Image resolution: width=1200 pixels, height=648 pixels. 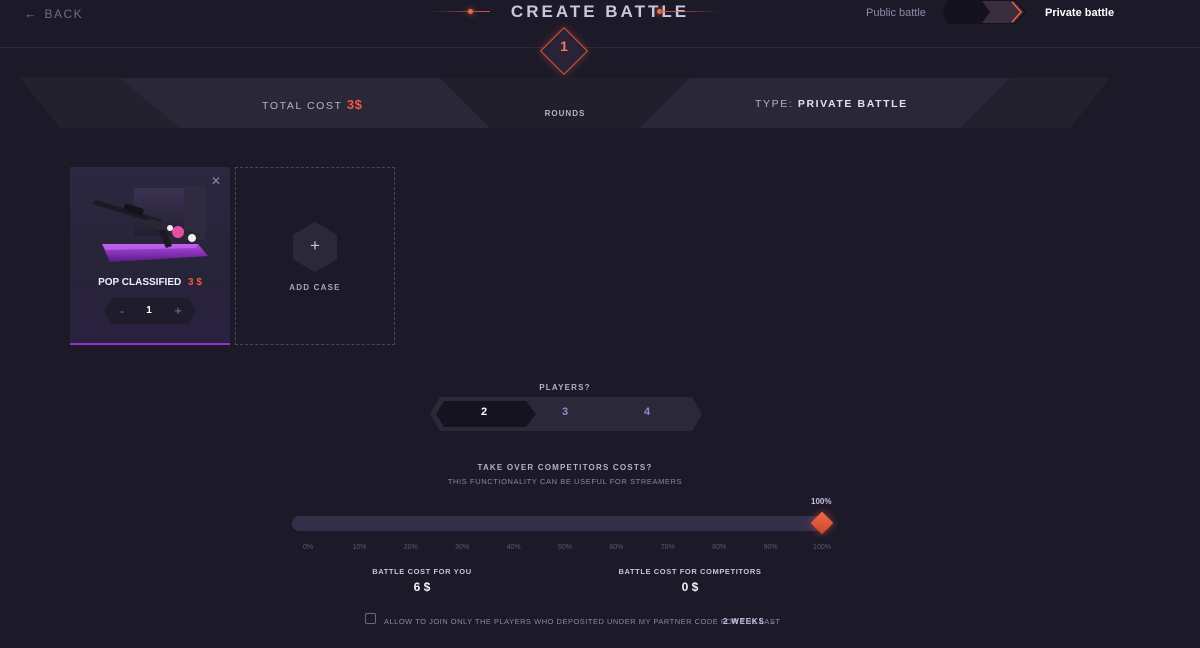 What do you see at coordinates (564, 46) in the screenshot?
I see `round-number: 1` at bounding box center [564, 46].